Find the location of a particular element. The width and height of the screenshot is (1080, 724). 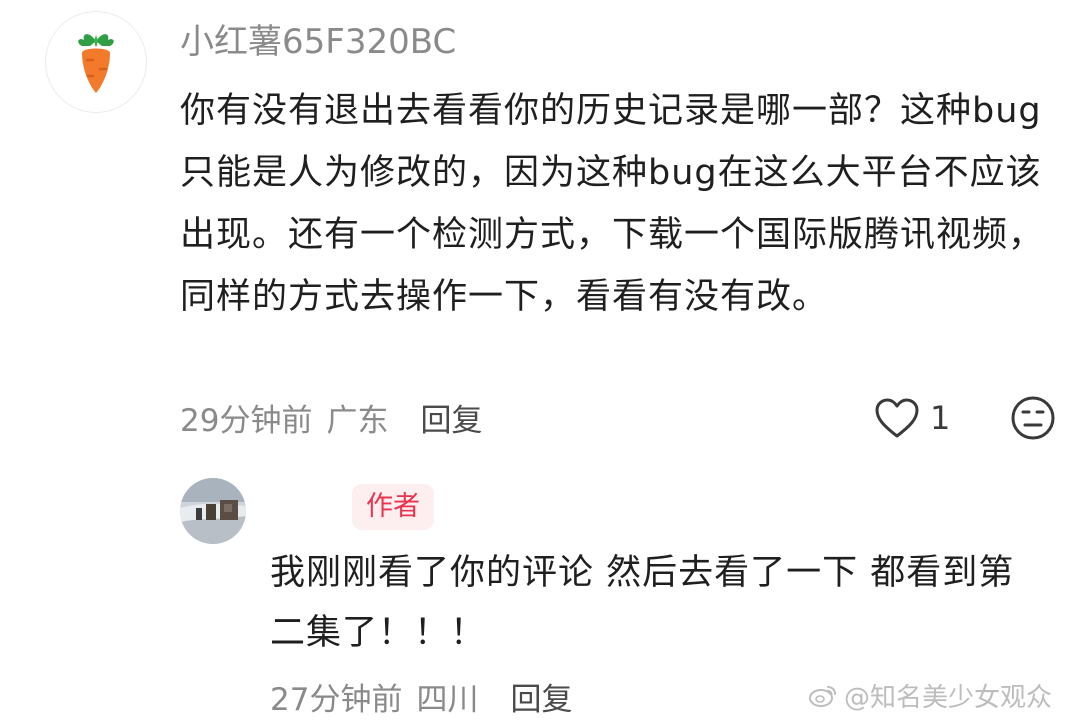

like-button: 1 is located at coordinates (912, 418).